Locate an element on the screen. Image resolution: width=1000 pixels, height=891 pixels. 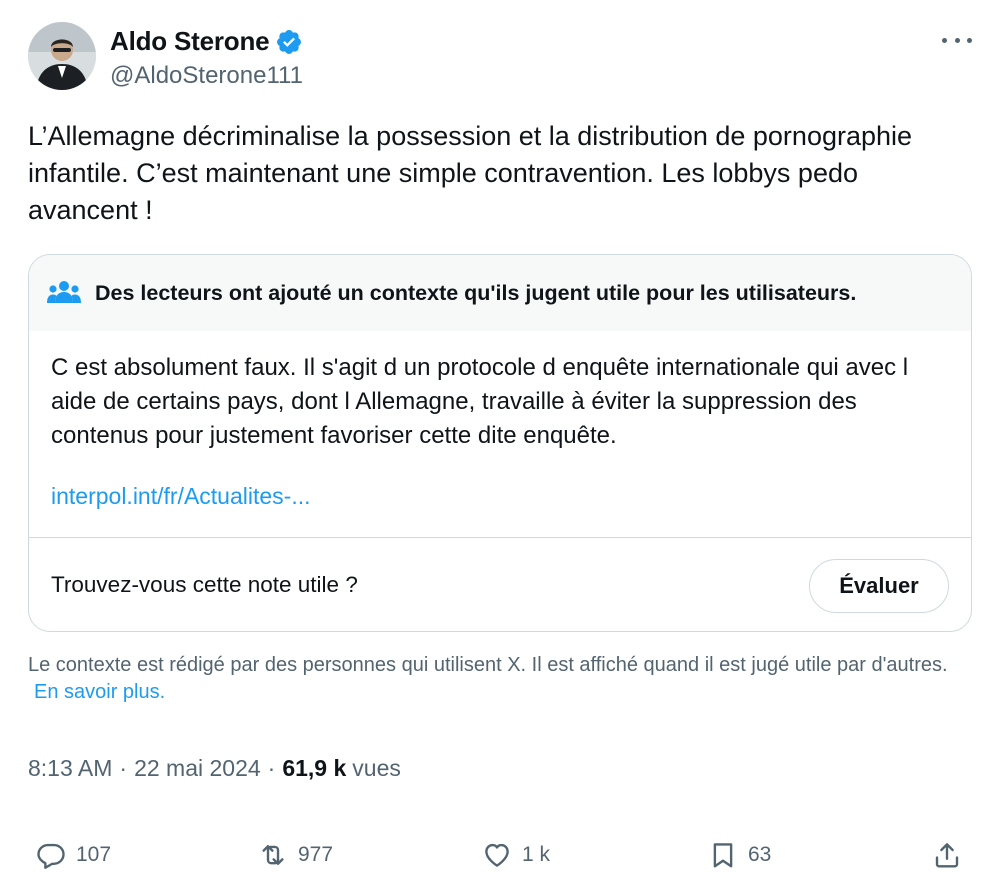
tweet-time: 8:13 AM is located at coordinates (70, 768).